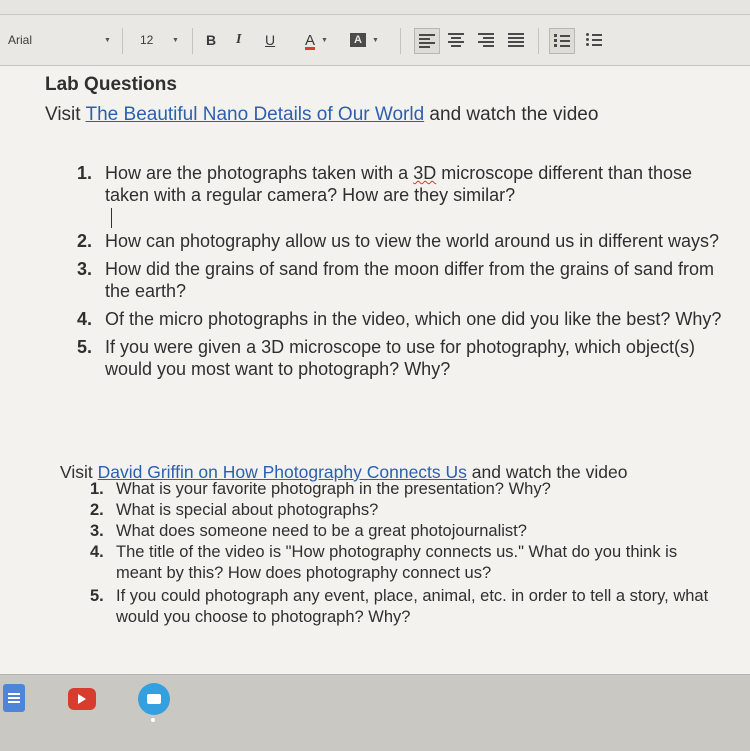 The image size is (750, 751). I want to click on highlight-color-button: A ▼, so click(364, 40).